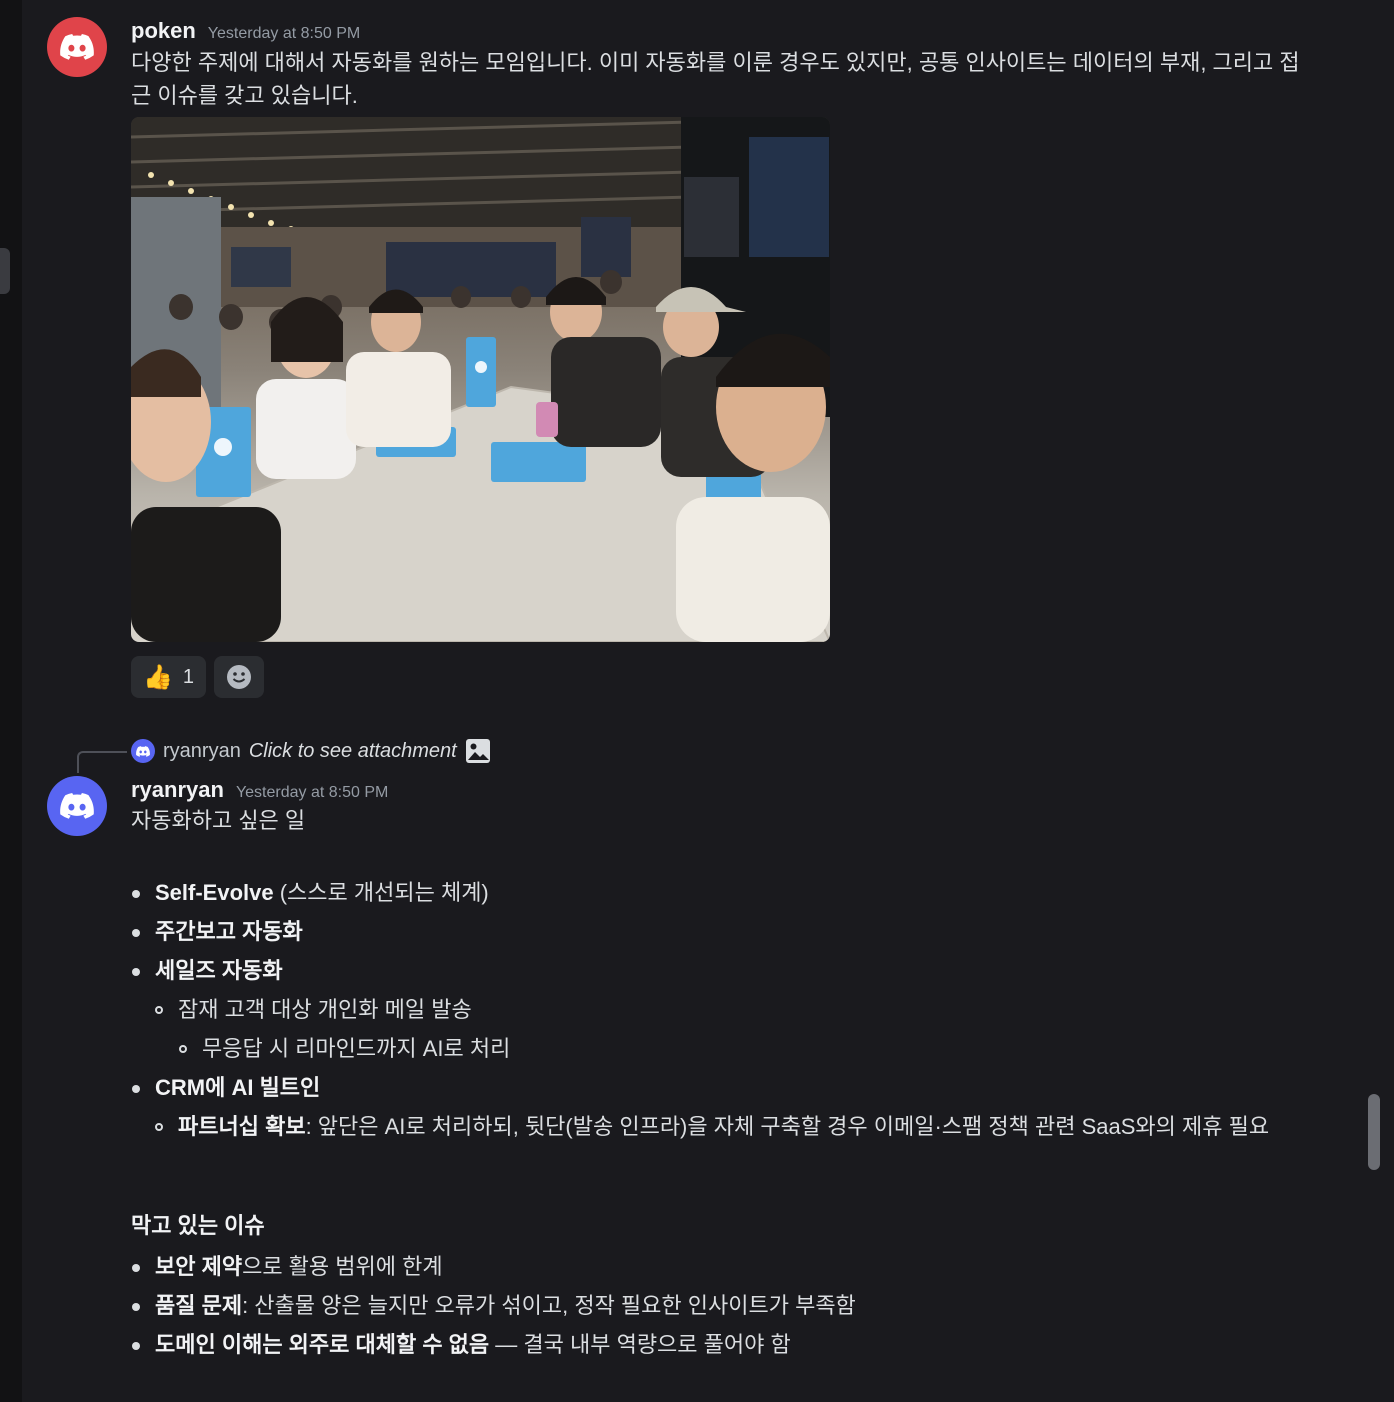 The width and height of the screenshot is (1394, 1402). I want to click on reaction-count: 1, so click(188, 676).